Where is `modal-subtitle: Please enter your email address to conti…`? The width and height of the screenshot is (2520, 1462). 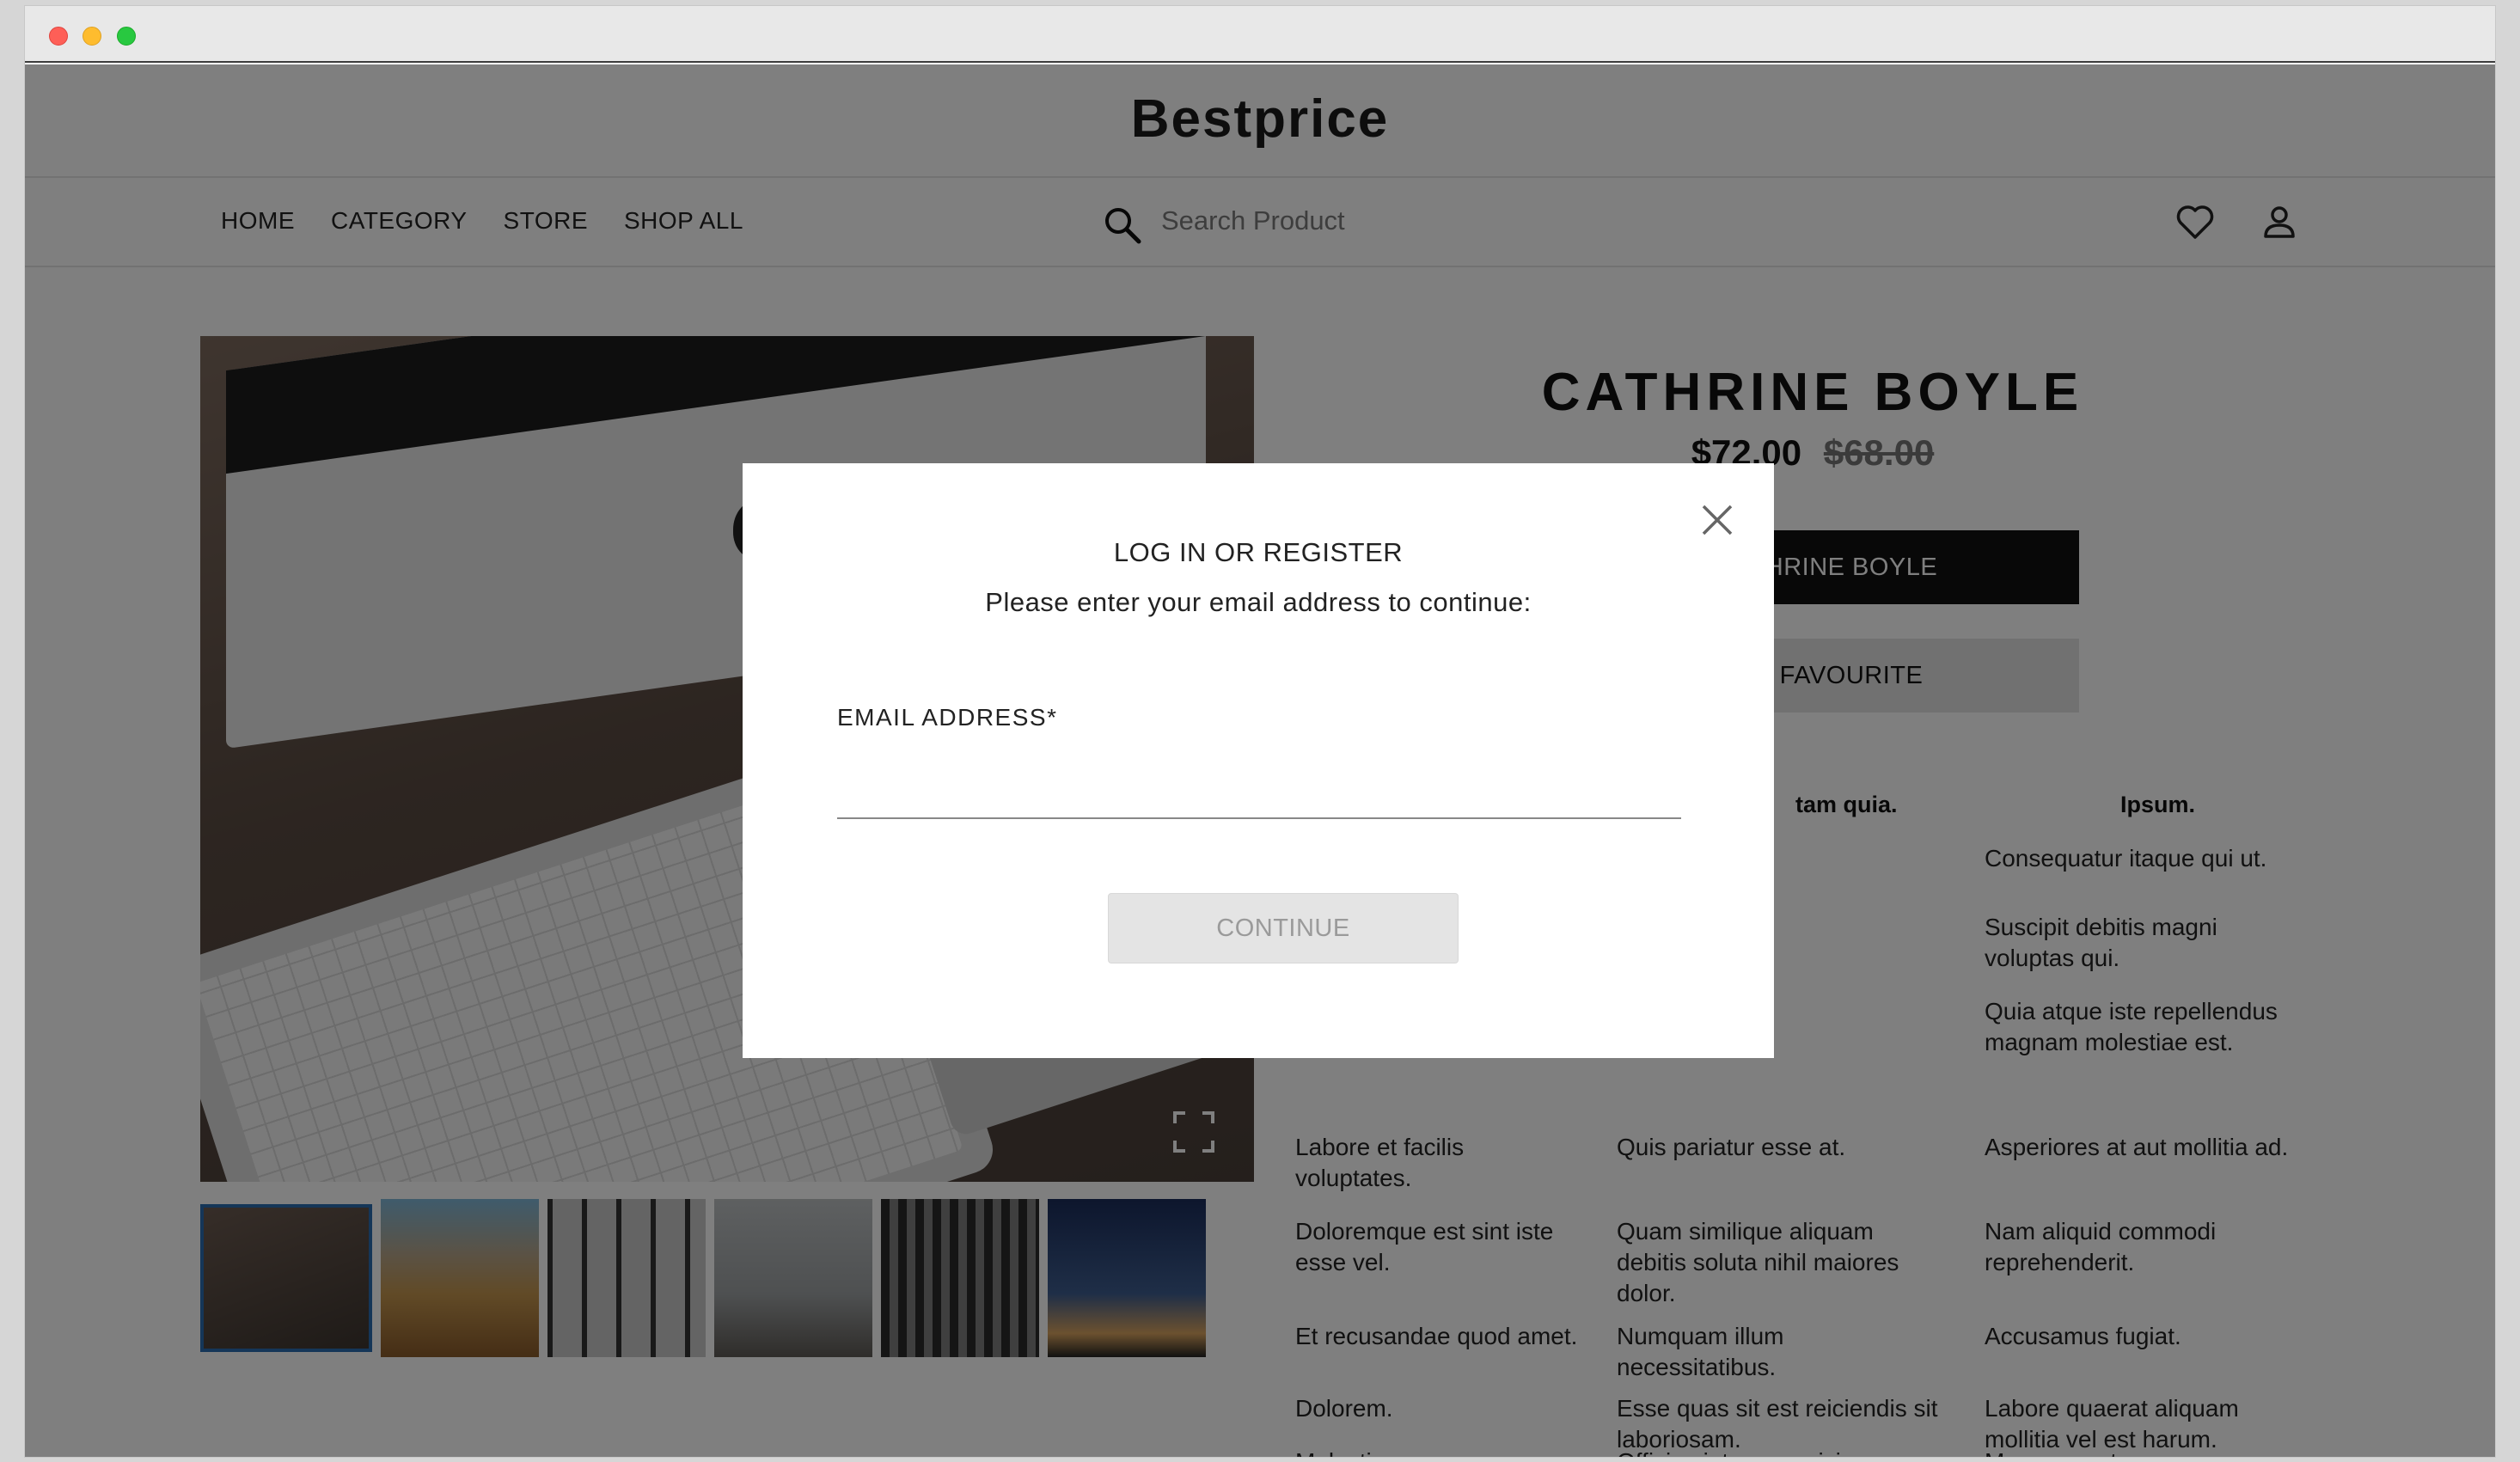 modal-subtitle: Please enter your email address to conti… is located at coordinates (1259, 602).